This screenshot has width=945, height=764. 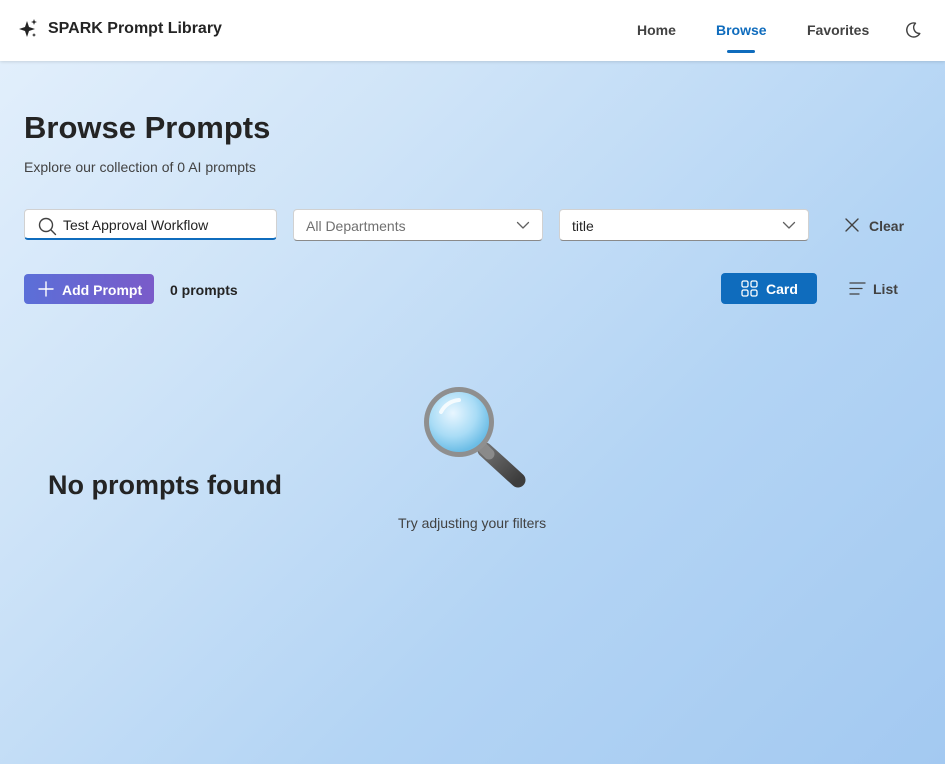 I want to click on sort-select: title, so click(x=684, y=225).